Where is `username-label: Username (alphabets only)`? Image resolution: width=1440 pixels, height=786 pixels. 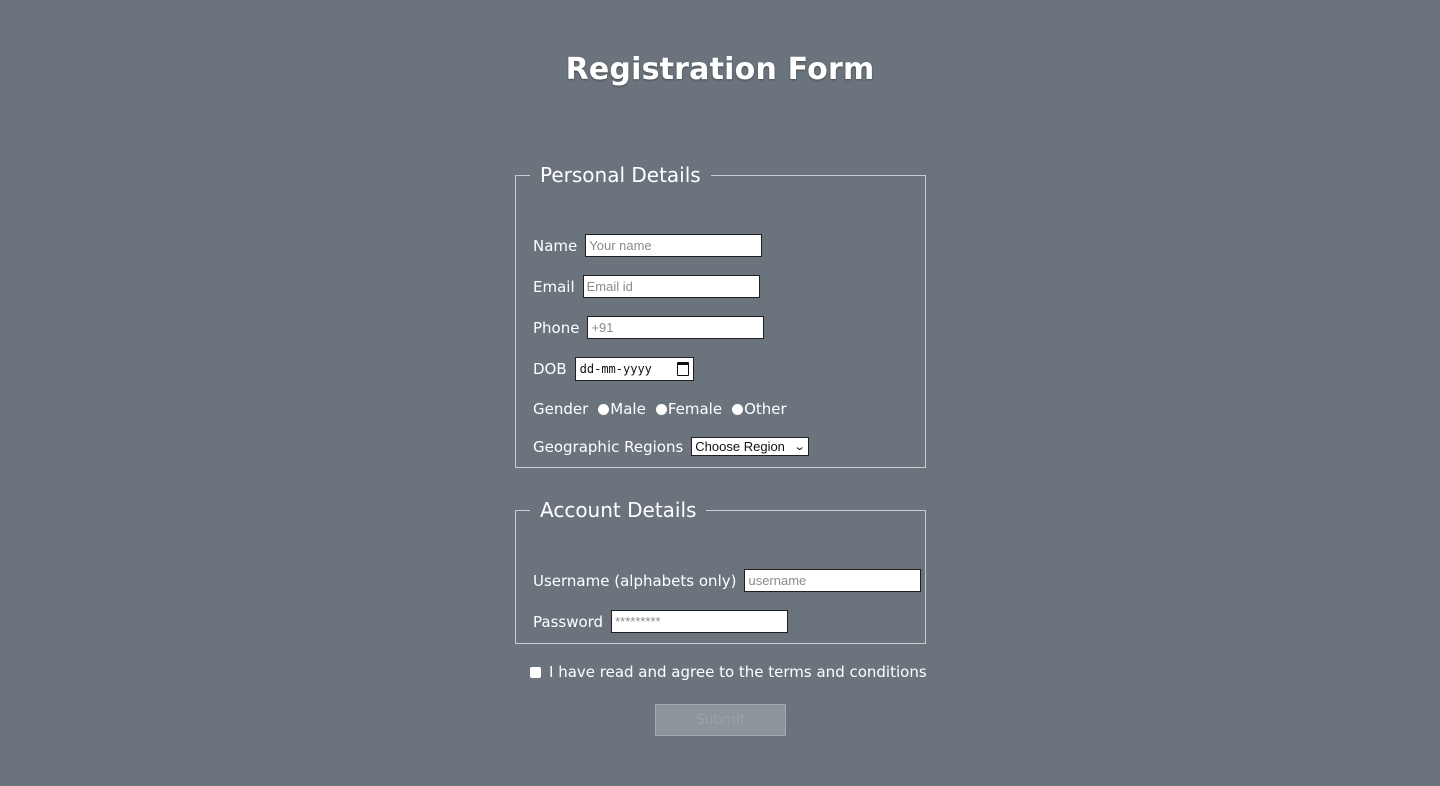 username-label: Username (alphabets only) is located at coordinates (635, 580).